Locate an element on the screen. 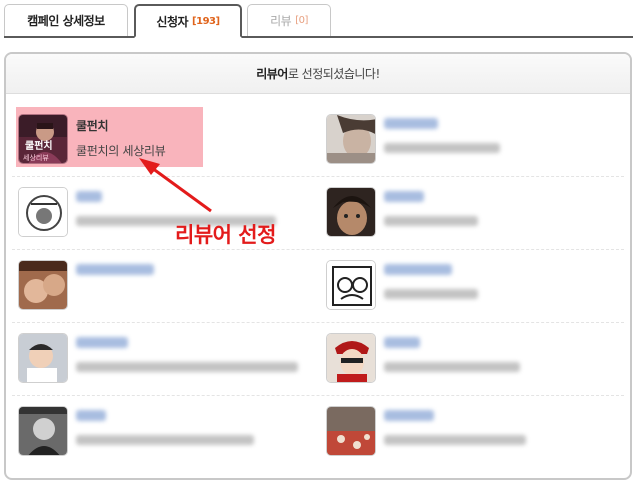 The image size is (635, 484). banner-bold: 리뷰어 is located at coordinates (272, 74).